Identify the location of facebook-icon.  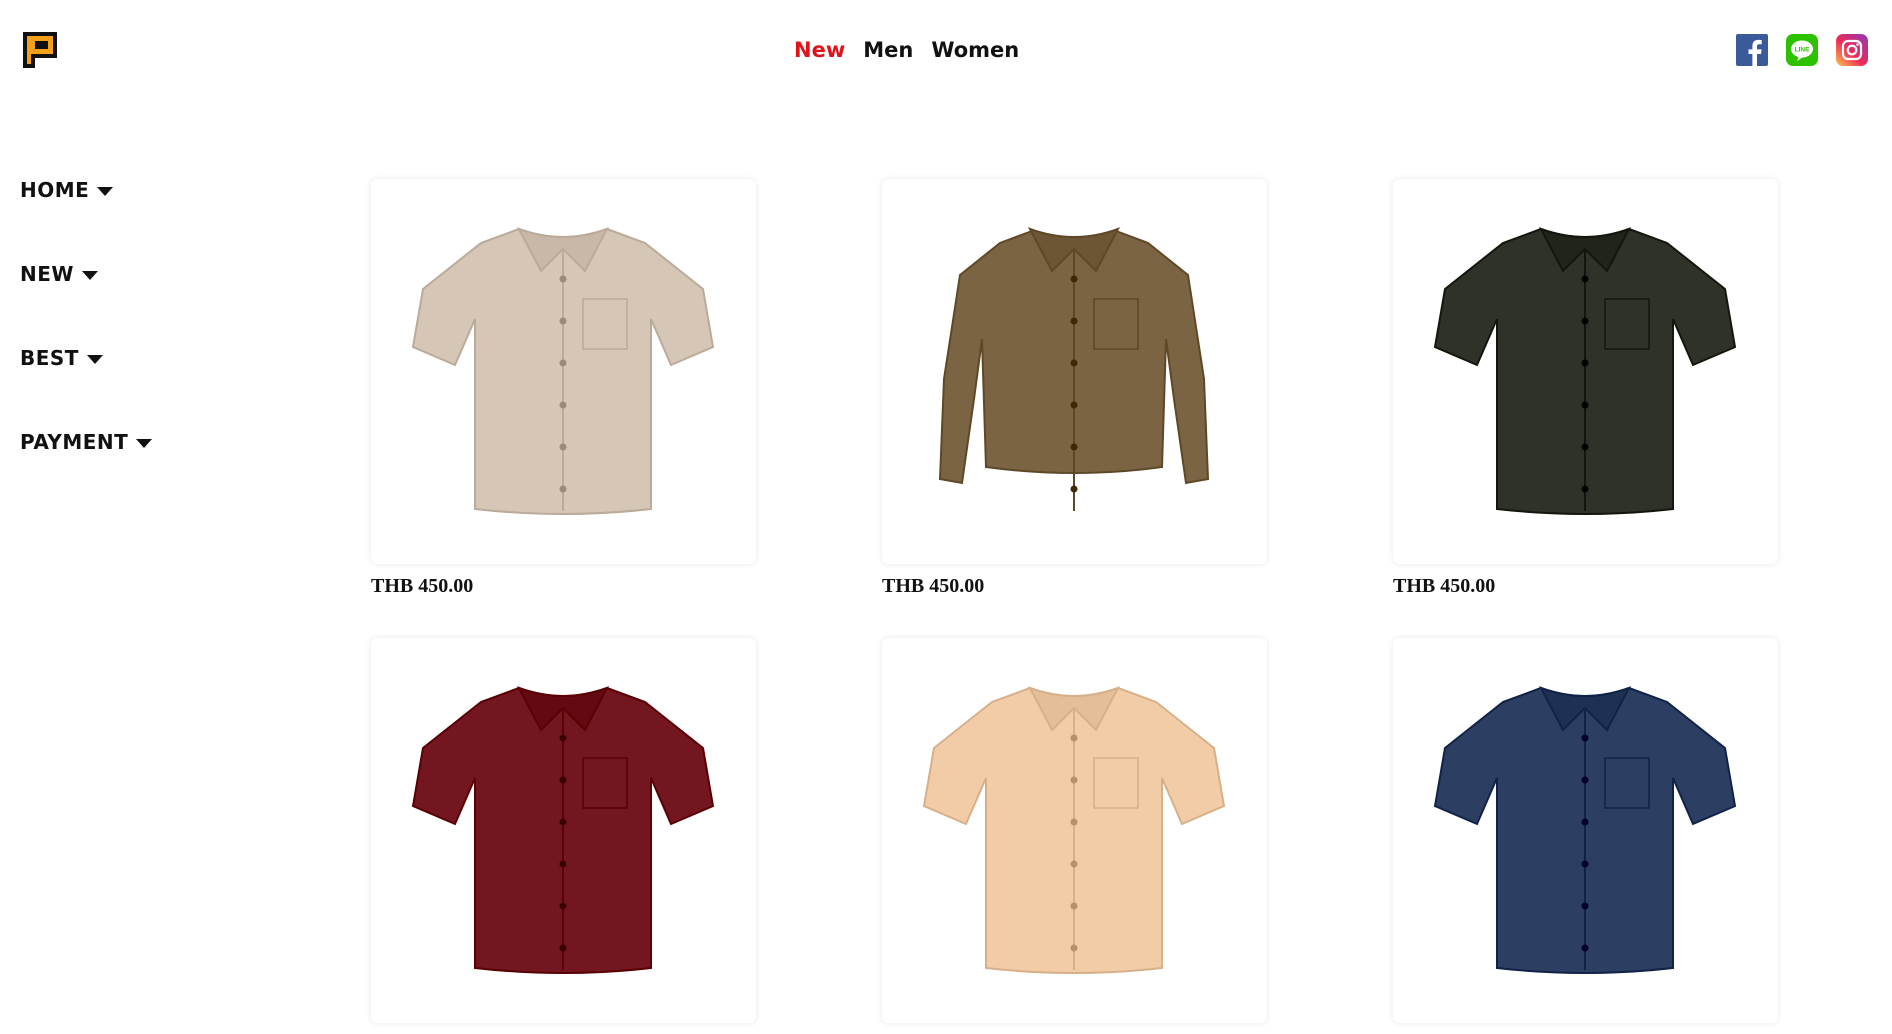
(1752, 50).